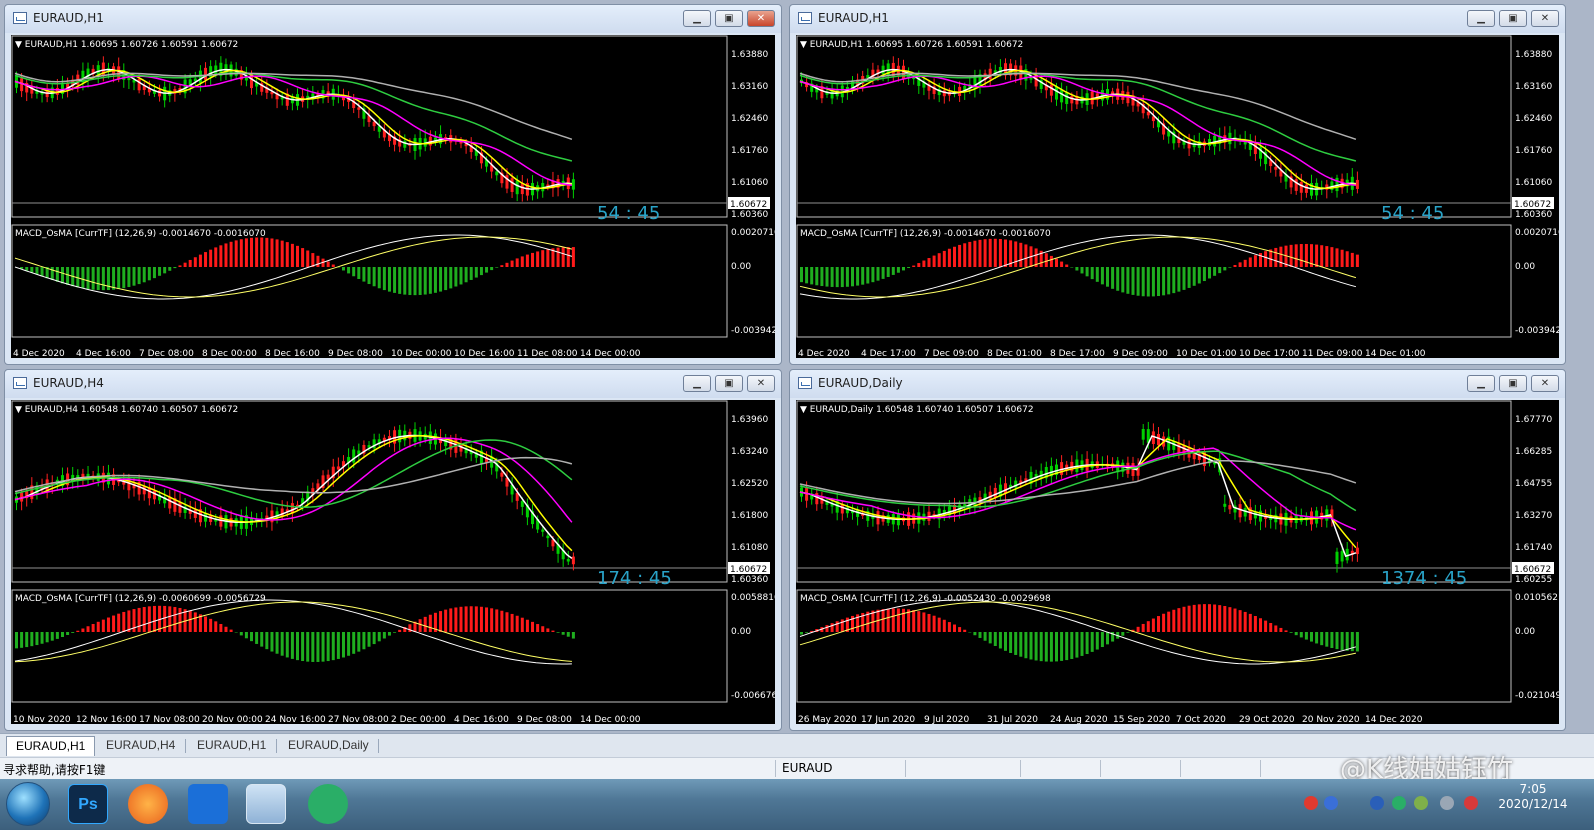 The height and width of the screenshot is (830, 1594). I want to click on time-axis-label: 11 Dec 08:00, so click(547, 353).